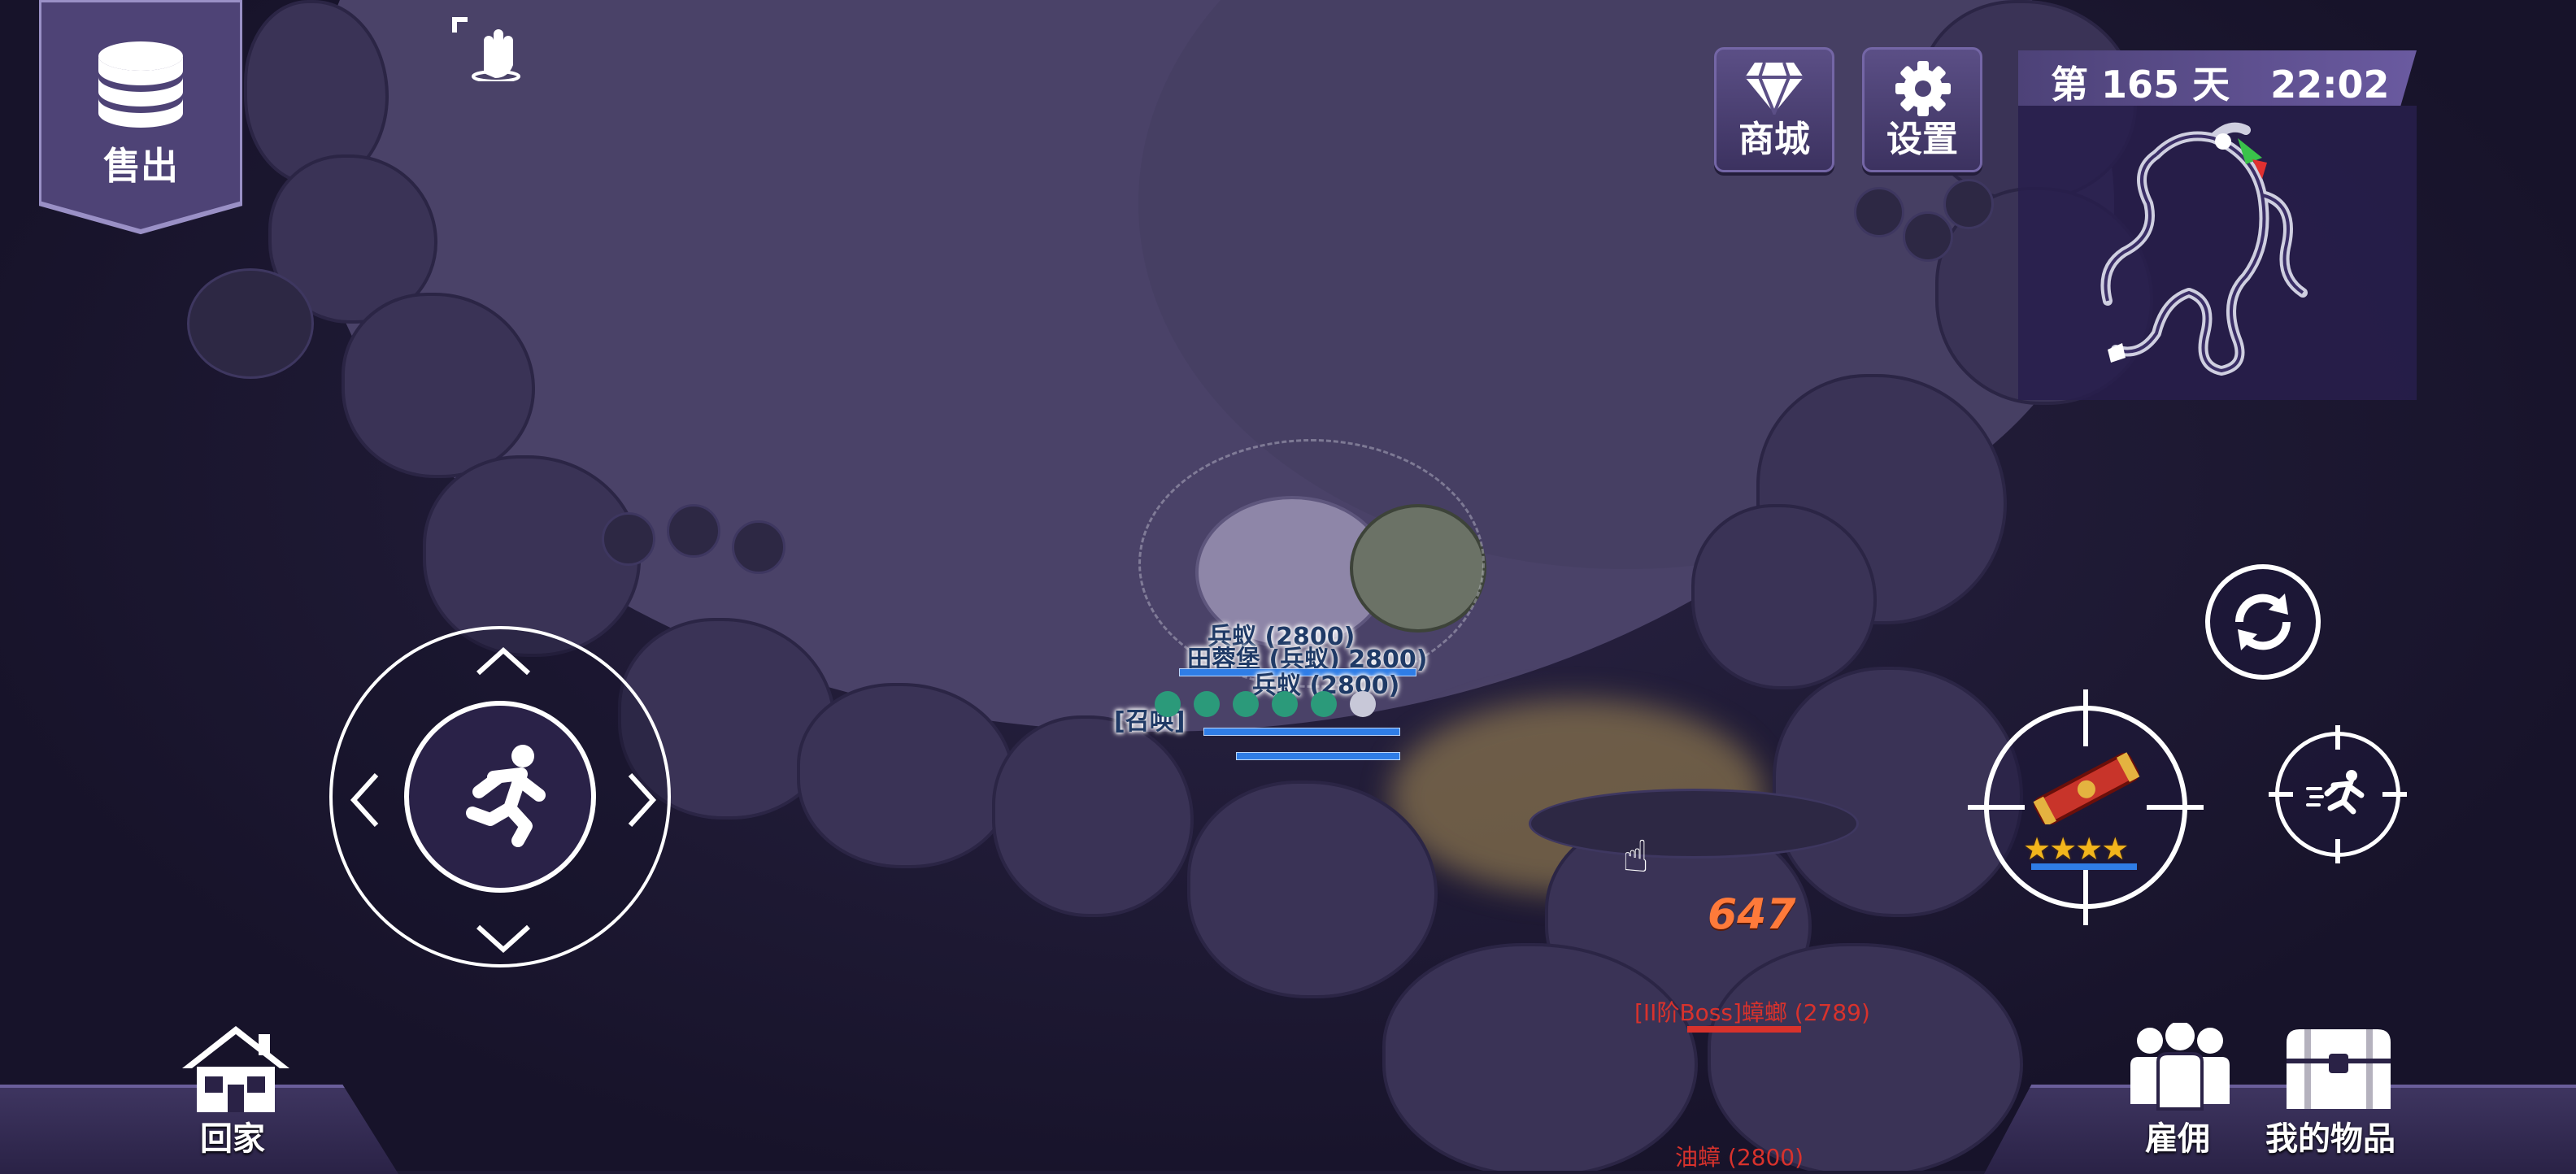  Describe the element at coordinates (2338, 851) in the screenshot. I see `dash-tick-bottom` at that location.